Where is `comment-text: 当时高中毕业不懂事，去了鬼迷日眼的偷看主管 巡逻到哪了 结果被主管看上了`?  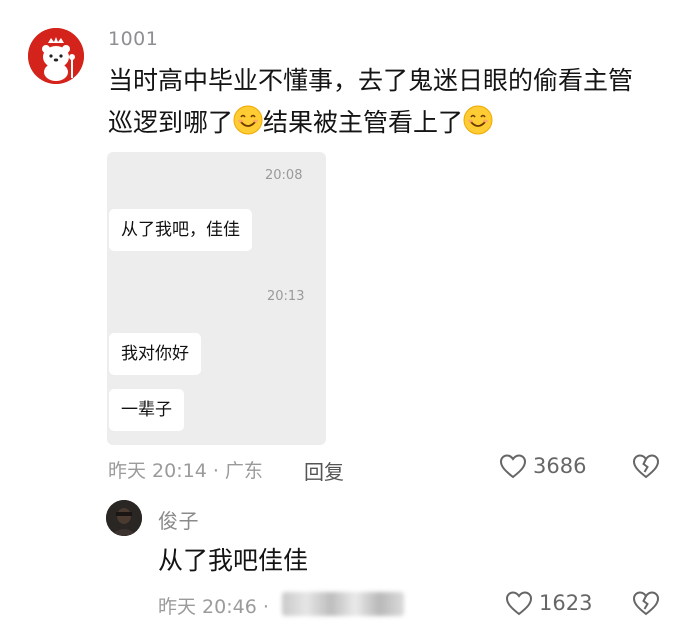 comment-text: 当时高中毕业不懂事，去了鬼迷日眼的偷看主管 巡逻到哪了 结果被主管看上了 is located at coordinates (371, 101).